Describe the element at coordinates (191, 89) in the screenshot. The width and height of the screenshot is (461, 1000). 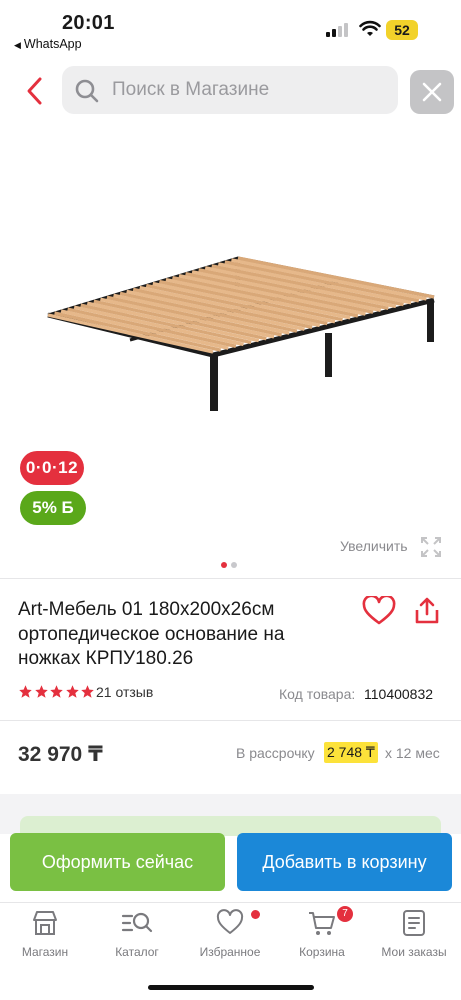
I see `search-placeholder: Поиск в Магазине` at that location.